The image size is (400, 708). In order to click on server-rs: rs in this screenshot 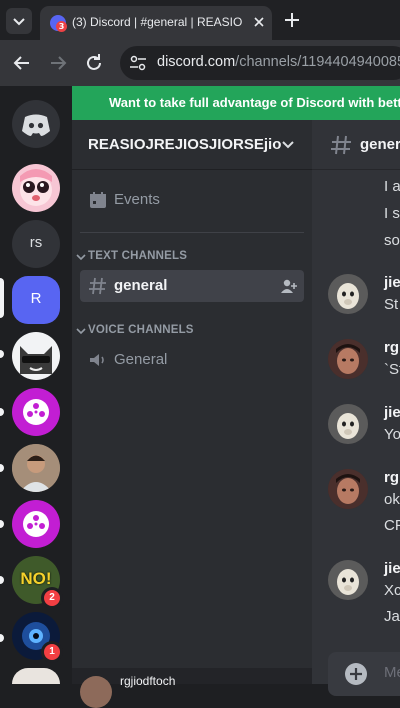, I will do `click(36, 244)`.